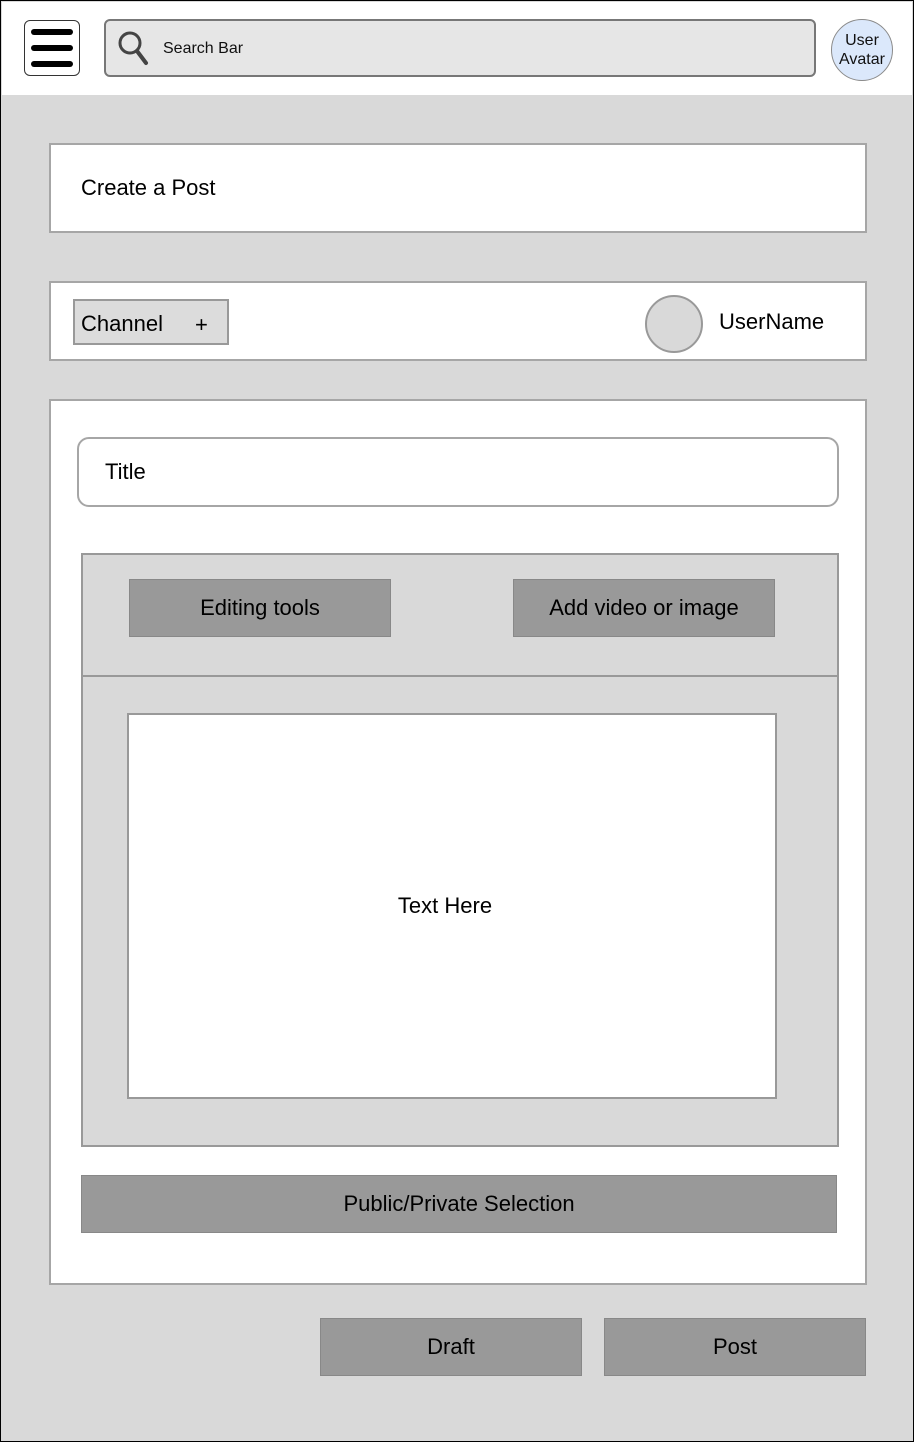 The image size is (914, 1442). I want to click on post-meta-panel: Channel + UserName, so click(458, 321).